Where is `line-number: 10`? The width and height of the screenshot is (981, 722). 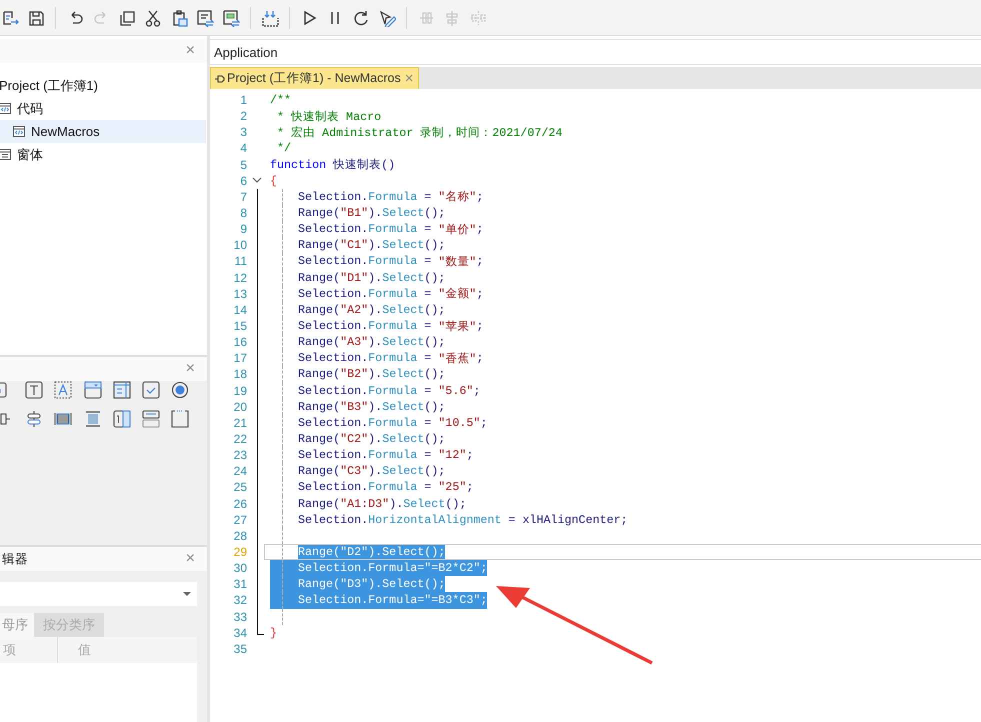
line-number: 10 is located at coordinates (239, 245).